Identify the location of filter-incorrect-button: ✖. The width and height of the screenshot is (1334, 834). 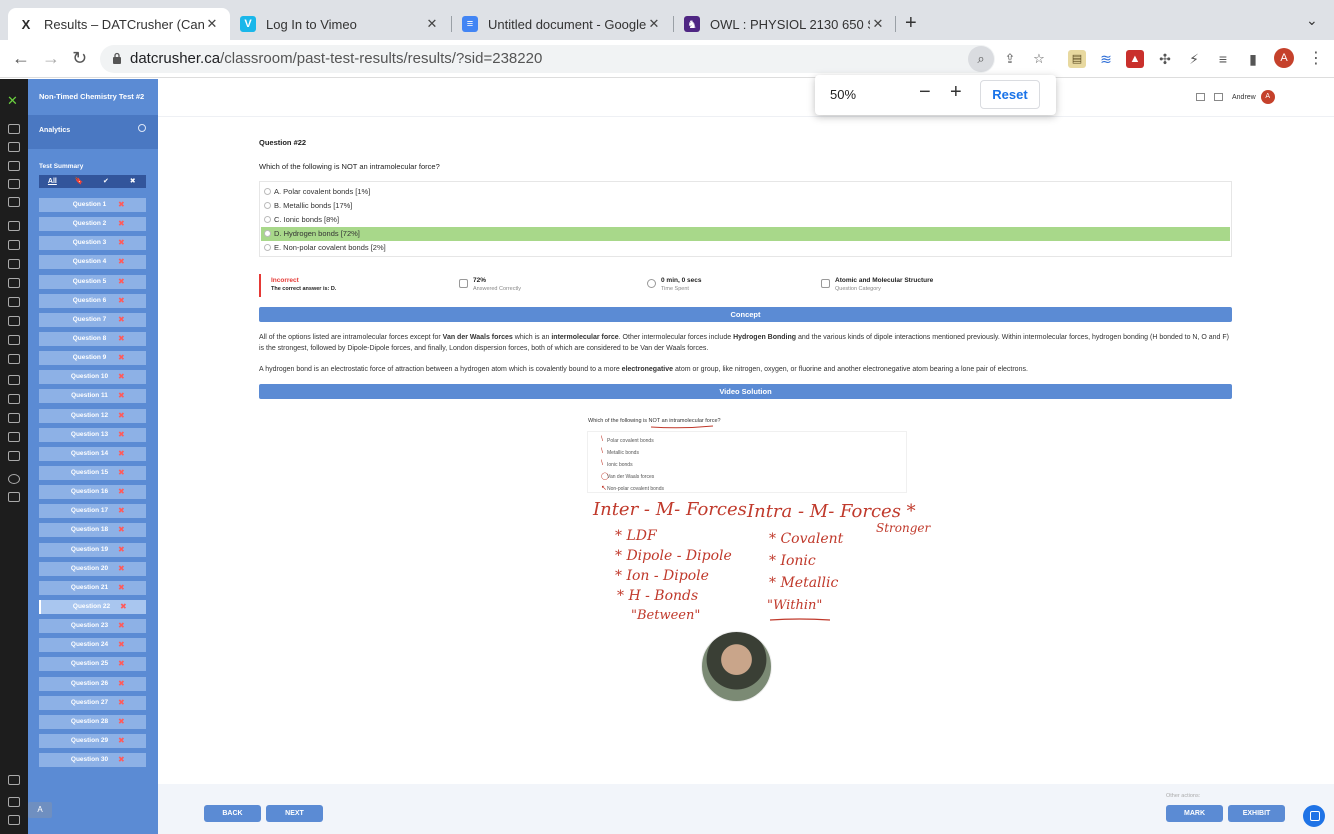
(132, 181).